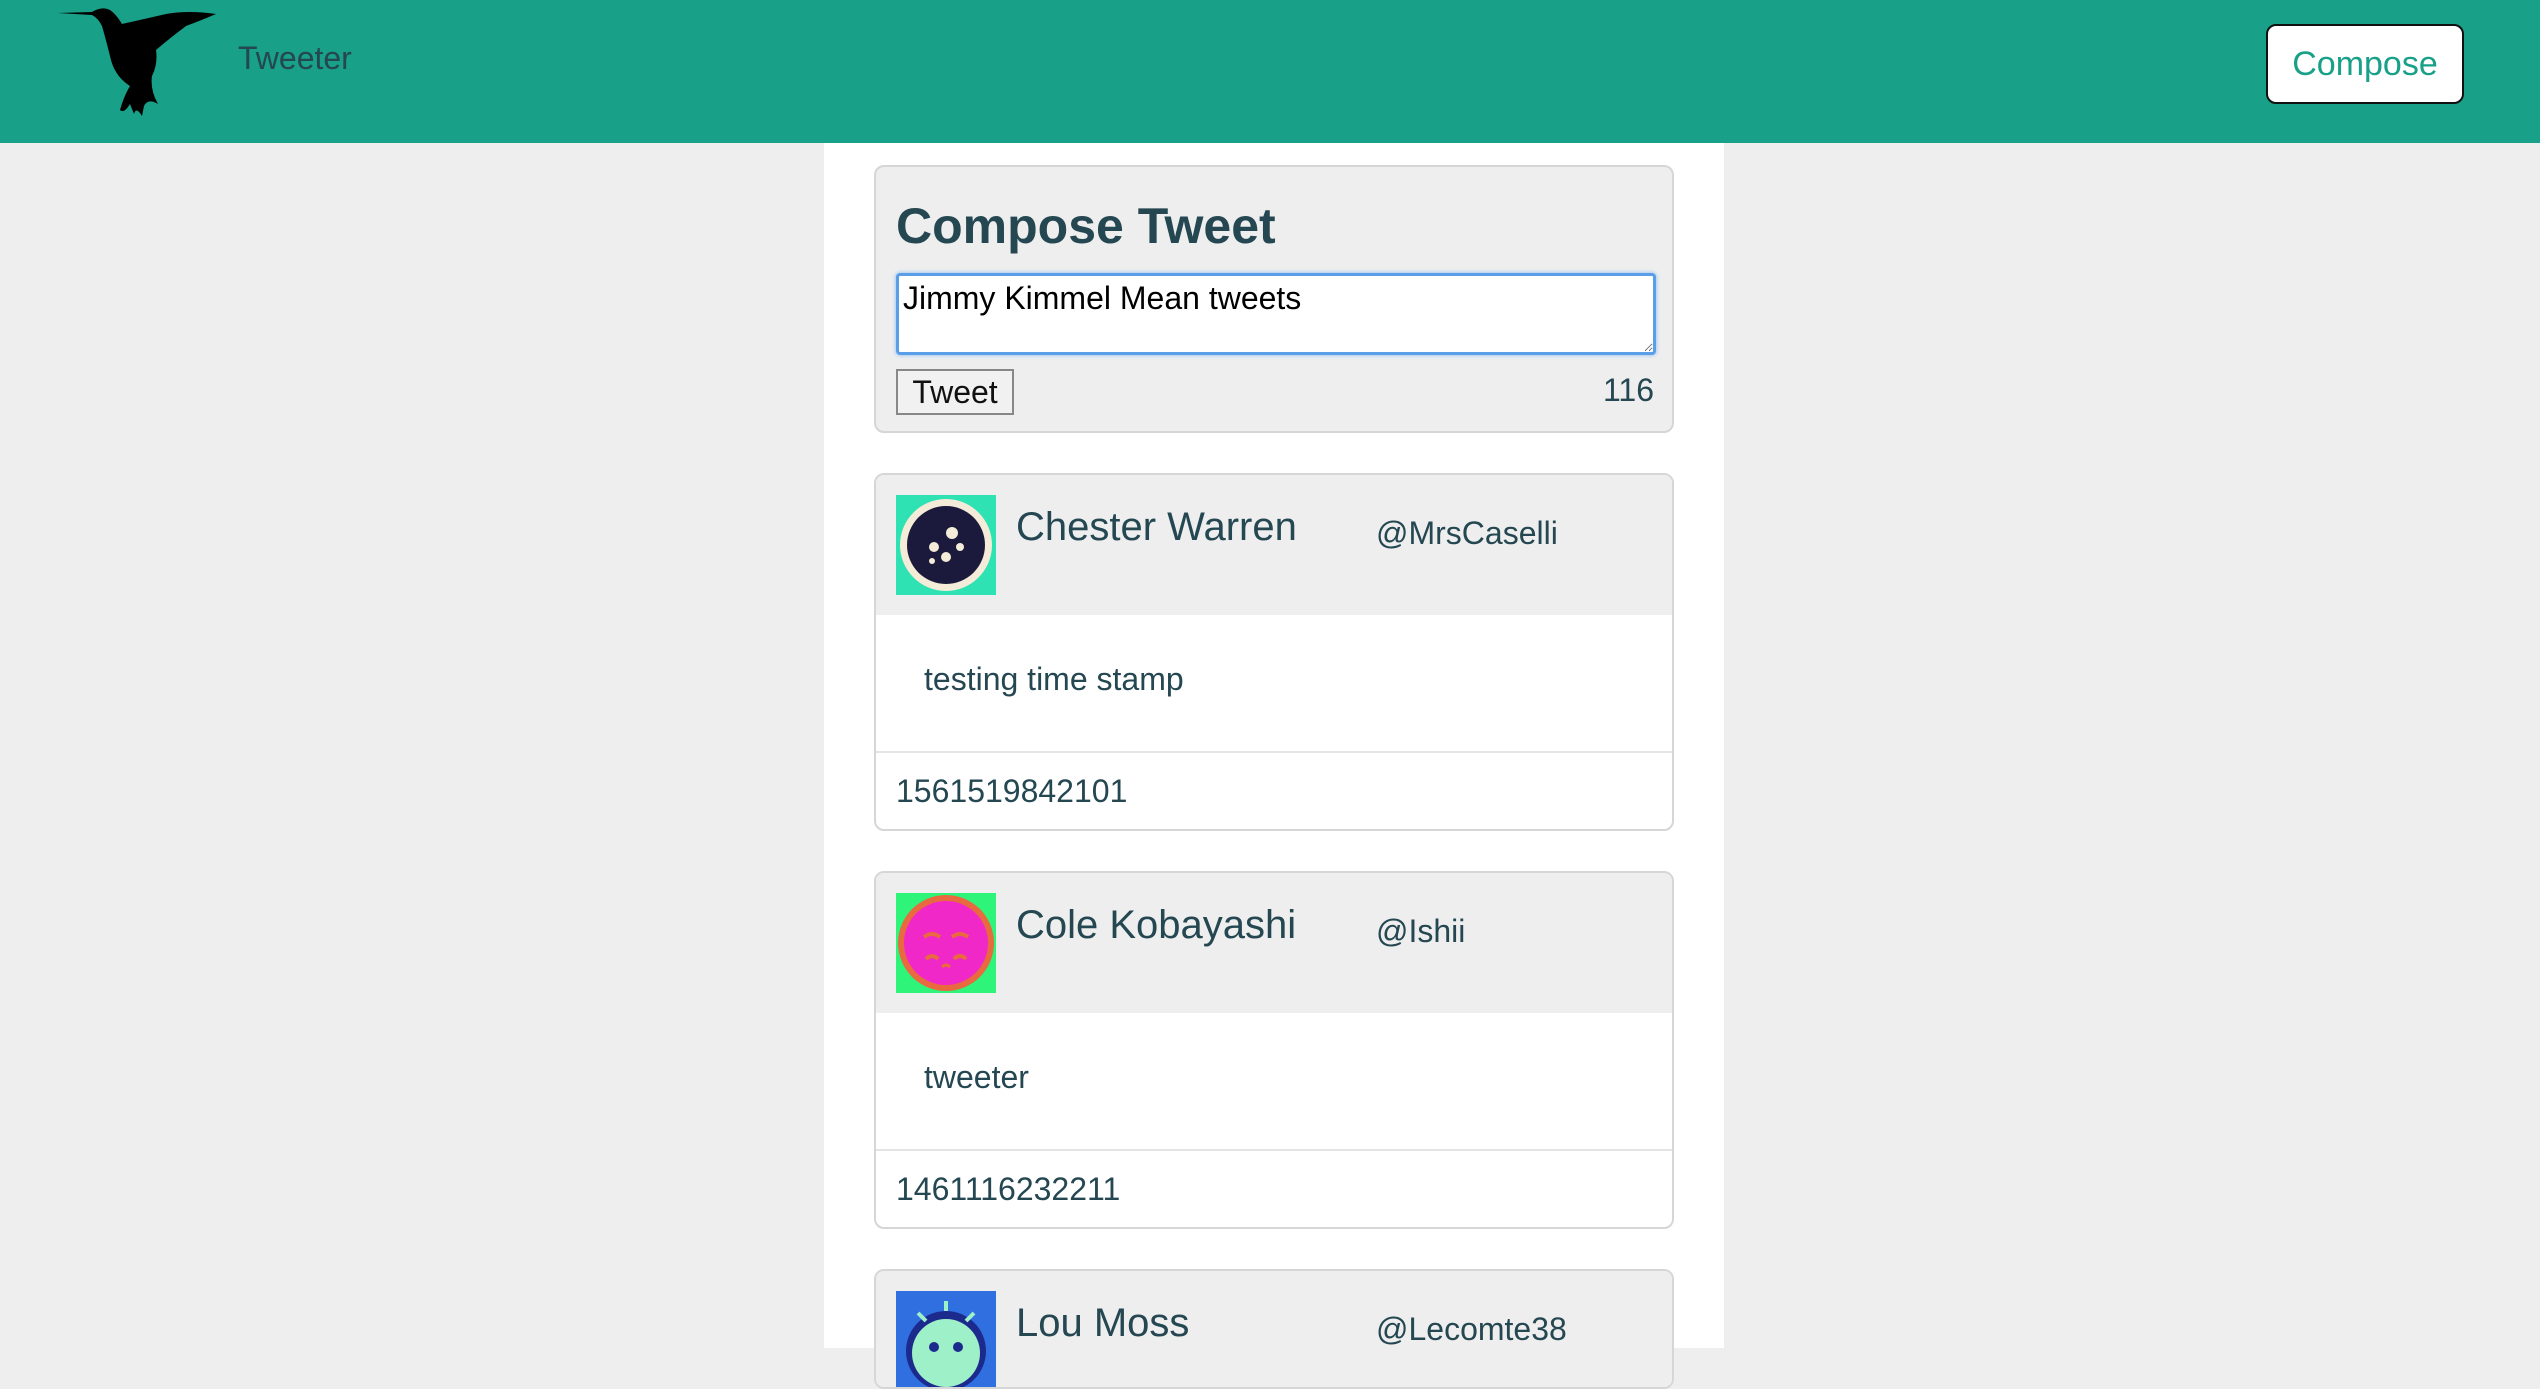 The height and width of the screenshot is (1389, 2540). I want to click on compose-title: Compose Tweet, so click(1086, 226).